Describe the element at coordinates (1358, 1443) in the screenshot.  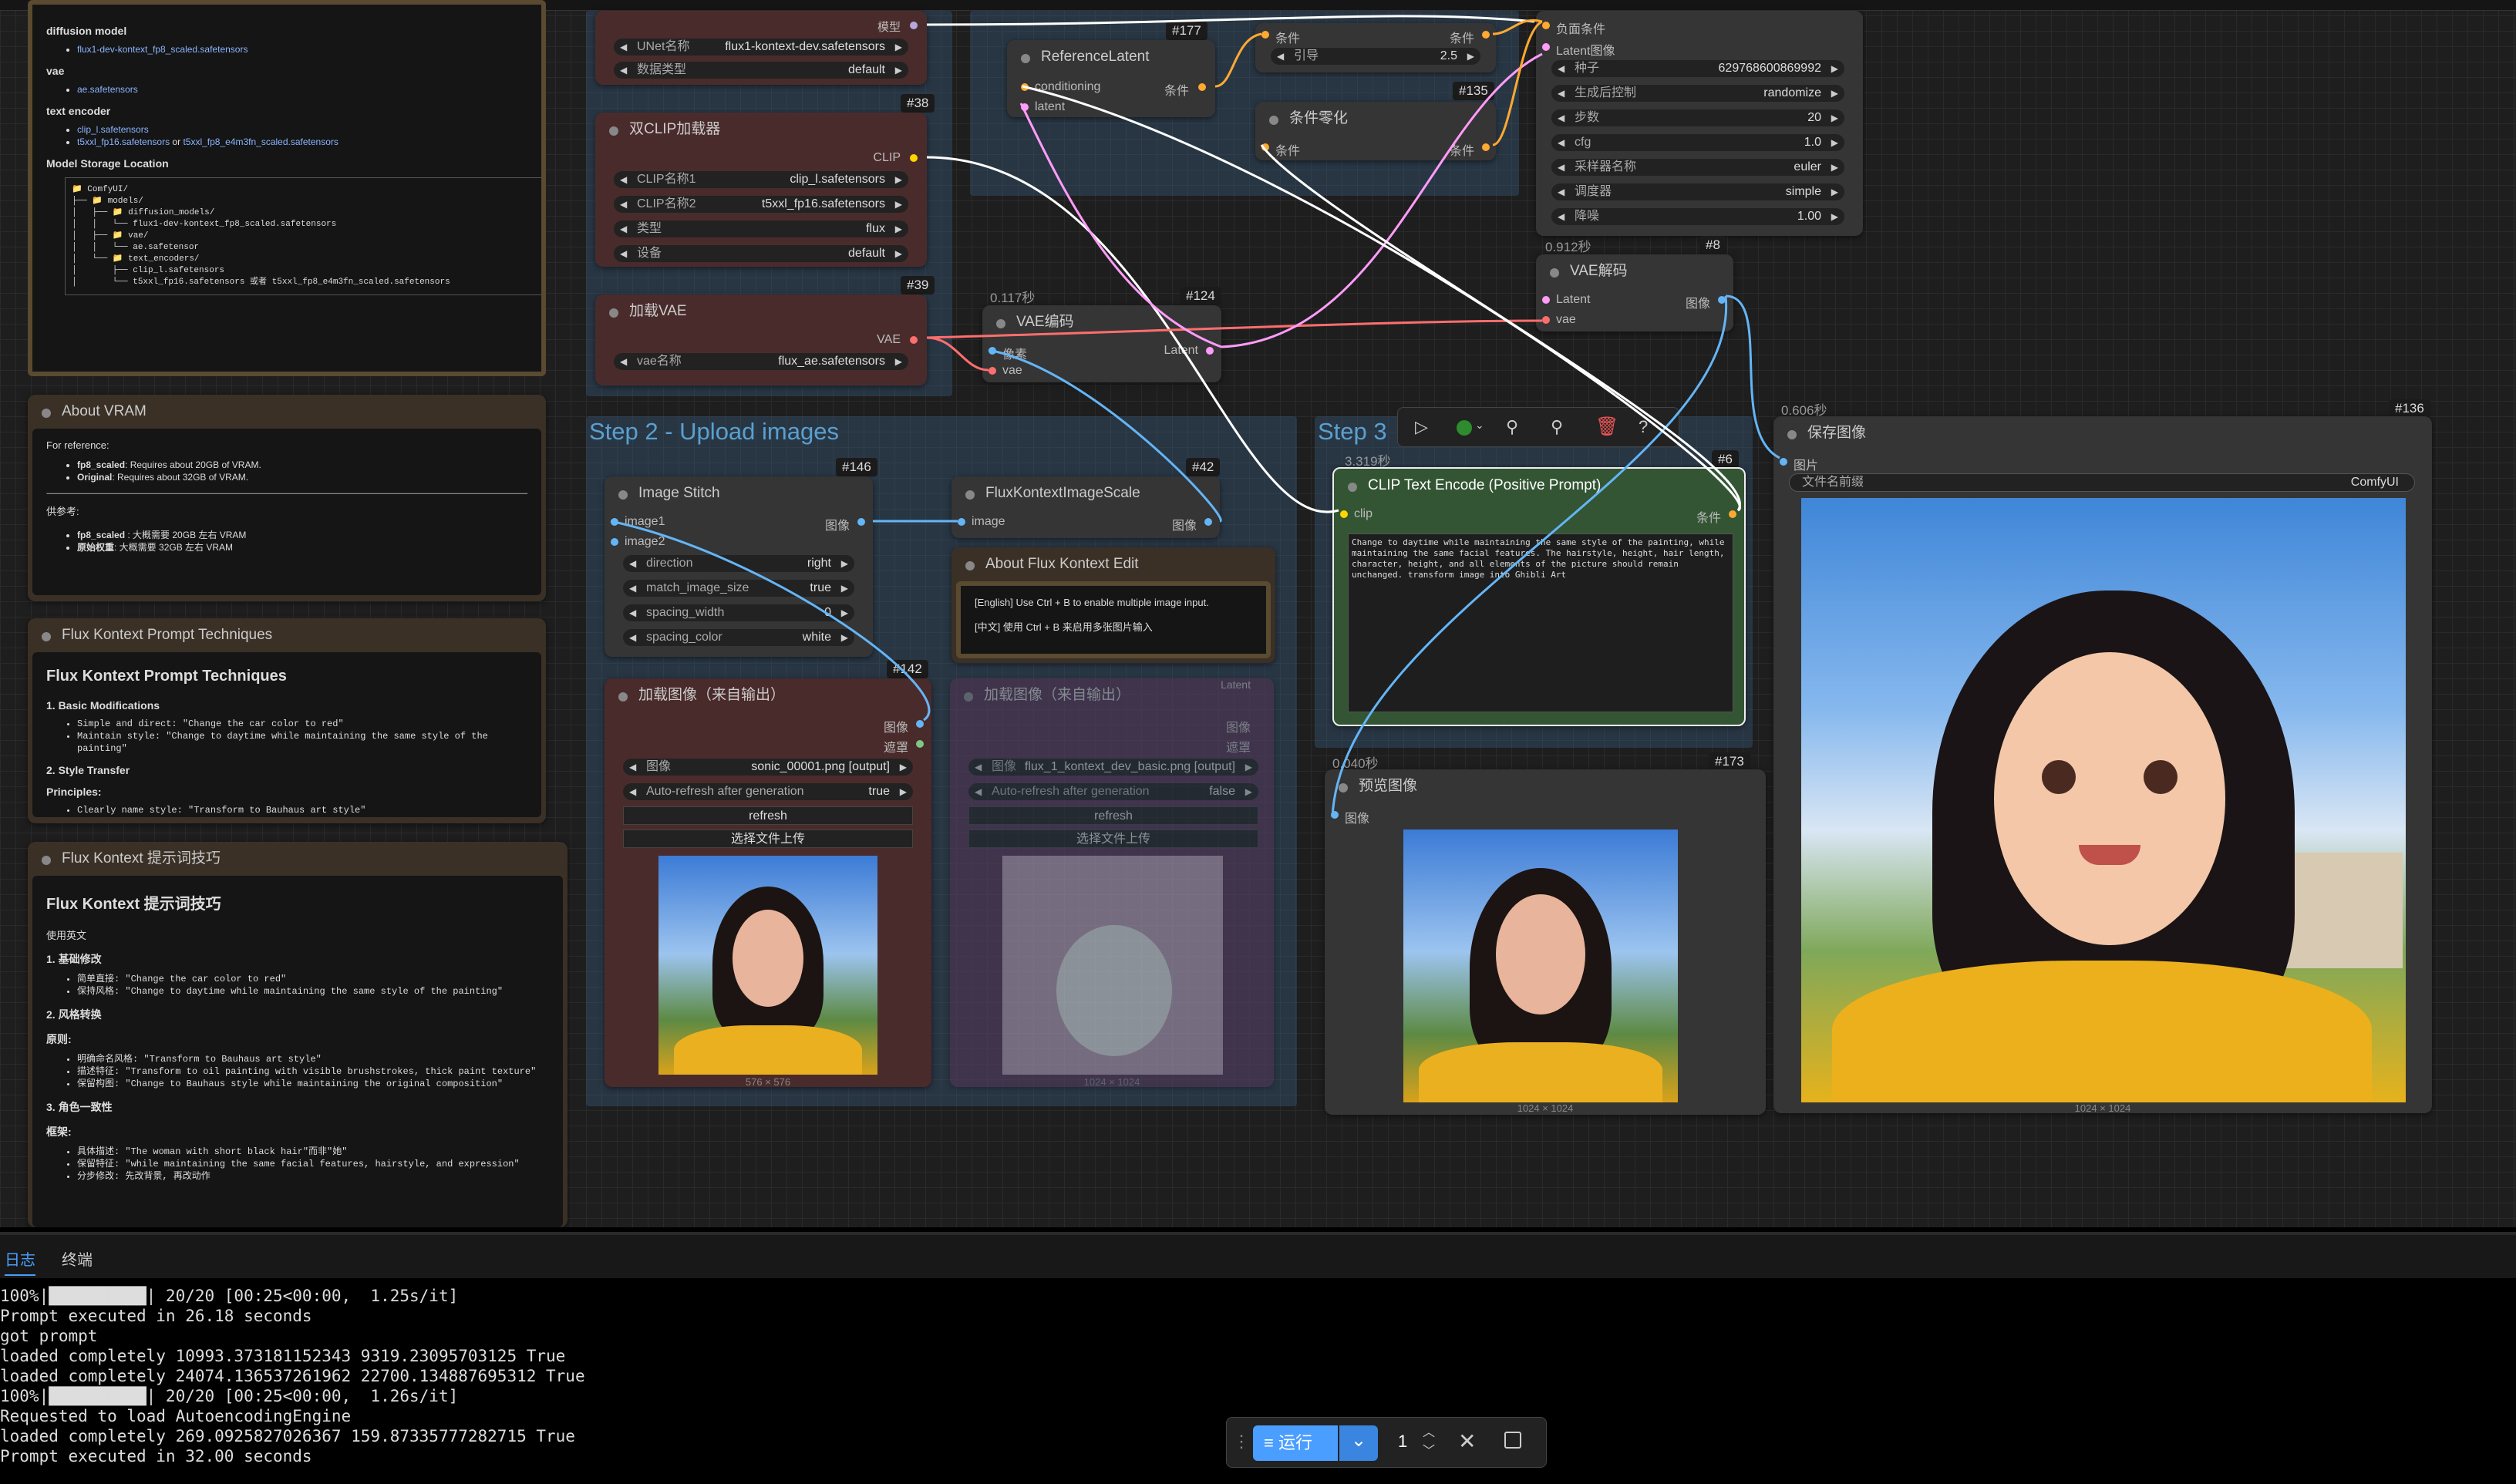
I see `run-dropdown-button: ⌄` at that location.